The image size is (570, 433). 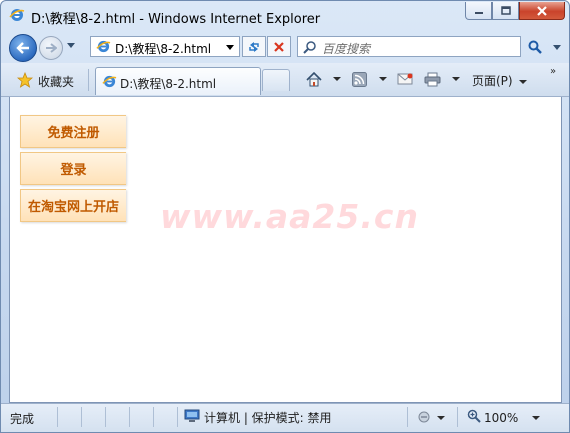 What do you see at coordinates (254, 46) in the screenshot?
I see `refresh-button` at bounding box center [254, 46].